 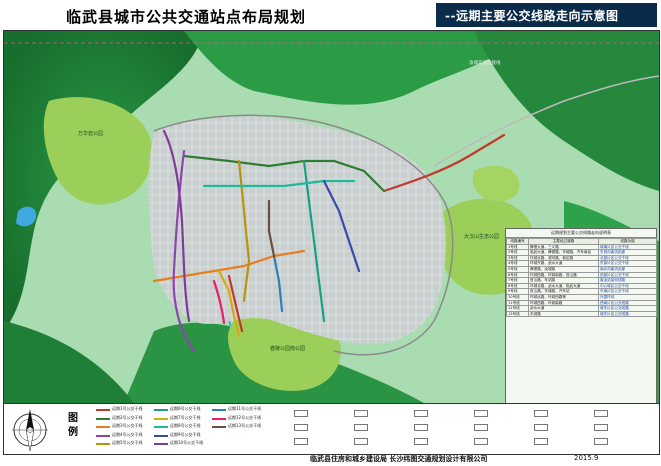 What do you see at coordinates (186, 17) in the screenshot?
I see `map-title: 临武县城市公共交通站点布局规划` at bounding box center [186, 17].